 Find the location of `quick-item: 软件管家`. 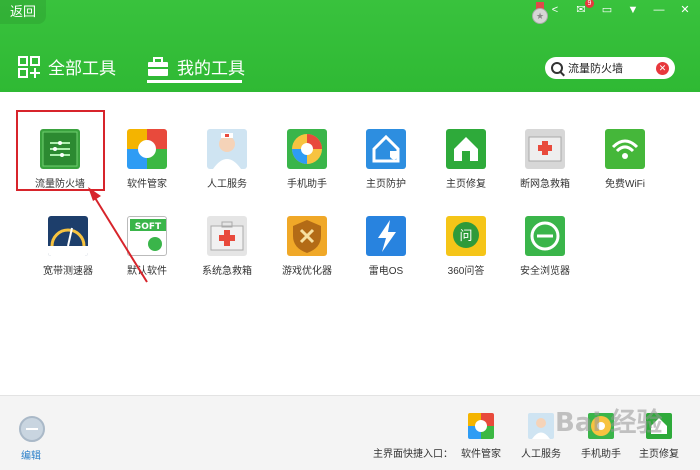

quick-item: 软件管家 is located at coordinates (481, 436).